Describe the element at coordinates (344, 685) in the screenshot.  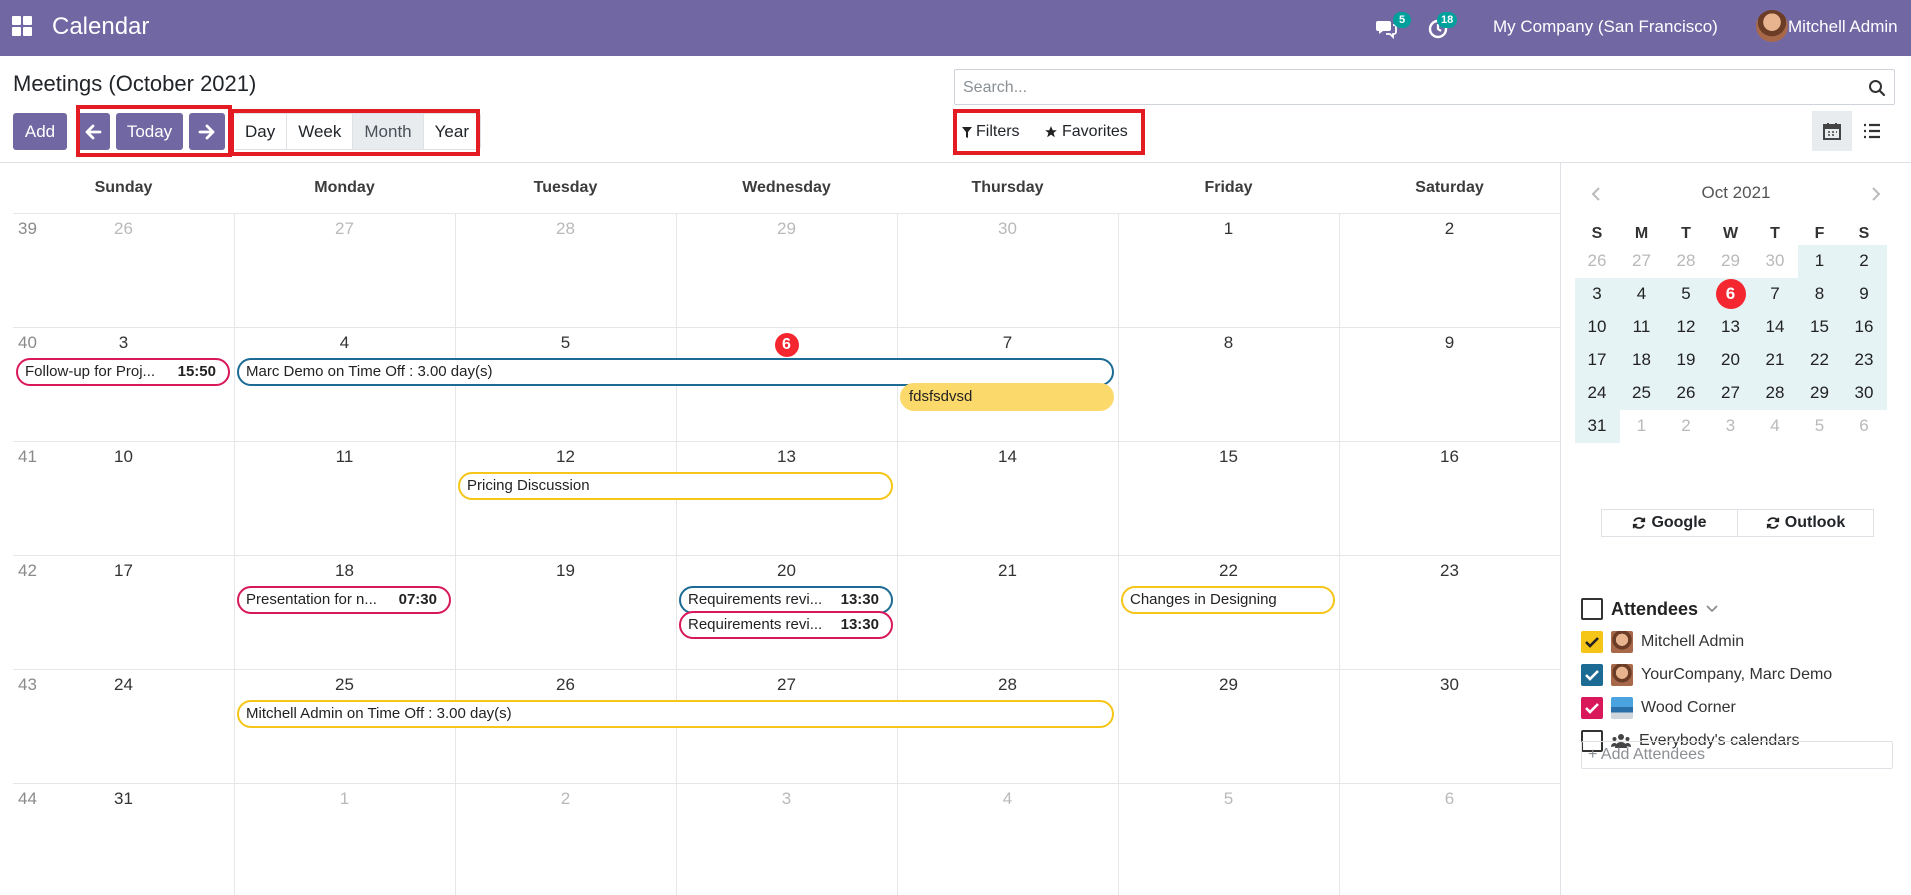
I see `day-number: 25` at that location.